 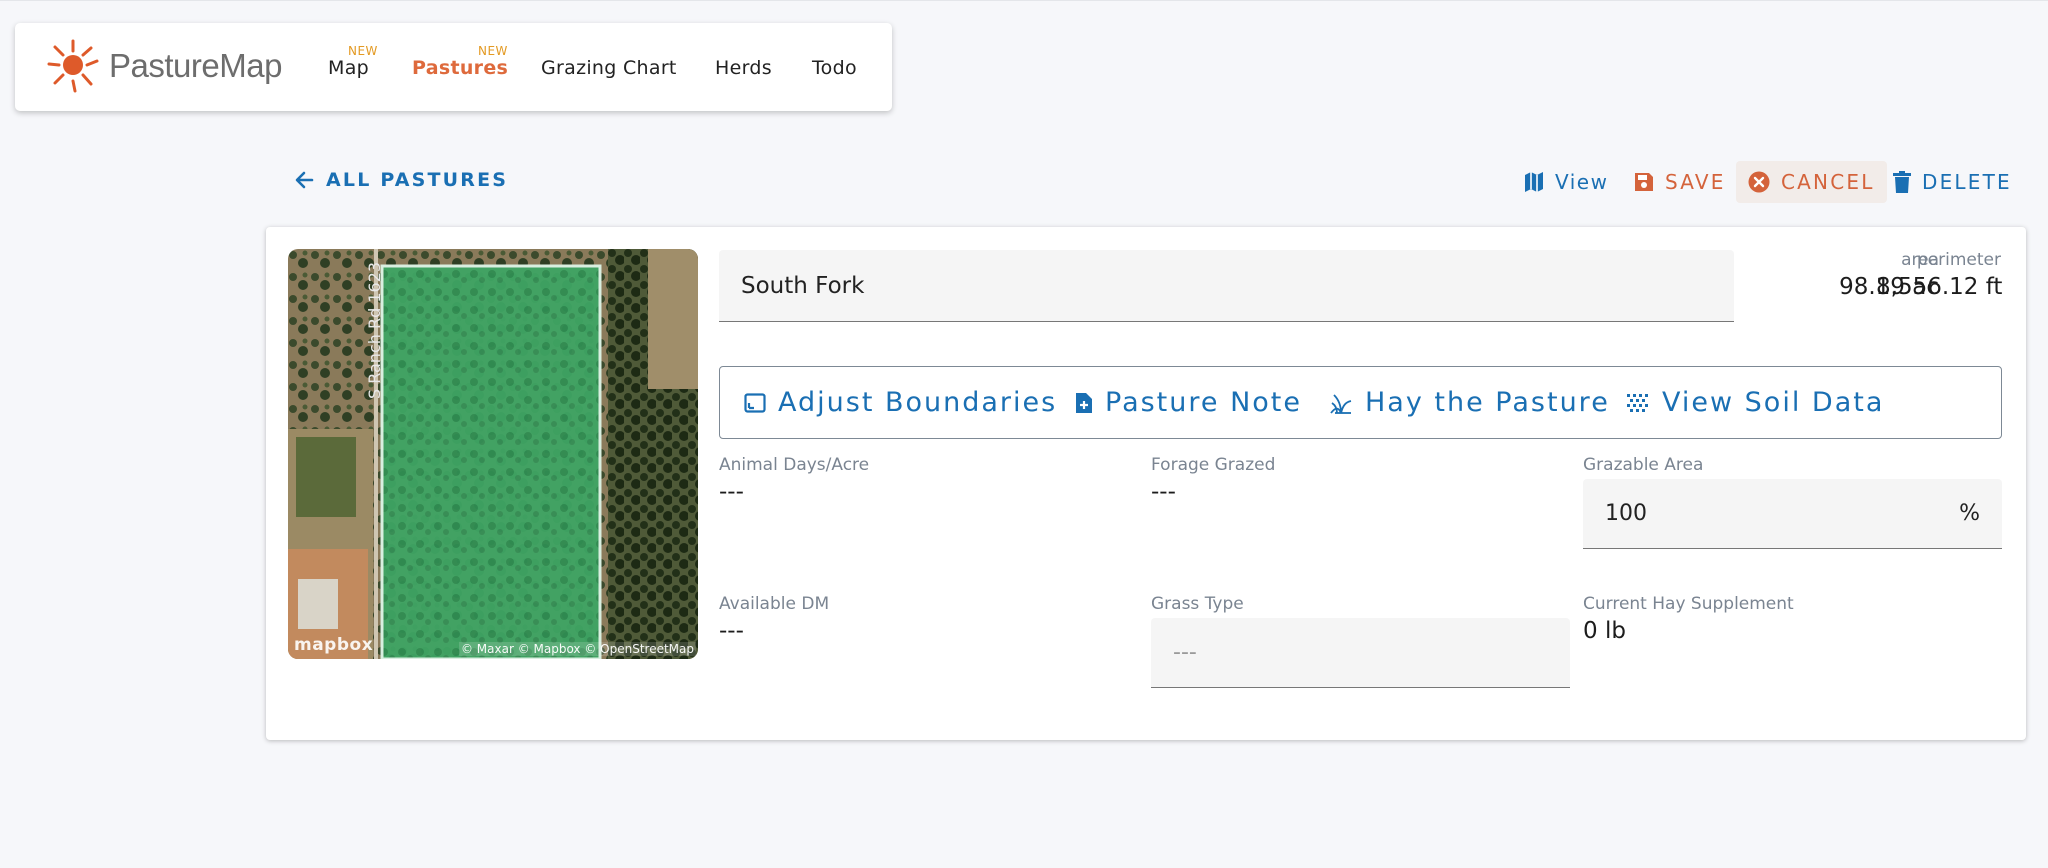 What do you see at coordinates (1185, 652) in the screenshot?
I see `grass-type-placeholder: ---` at bounding box center [1185, 652].